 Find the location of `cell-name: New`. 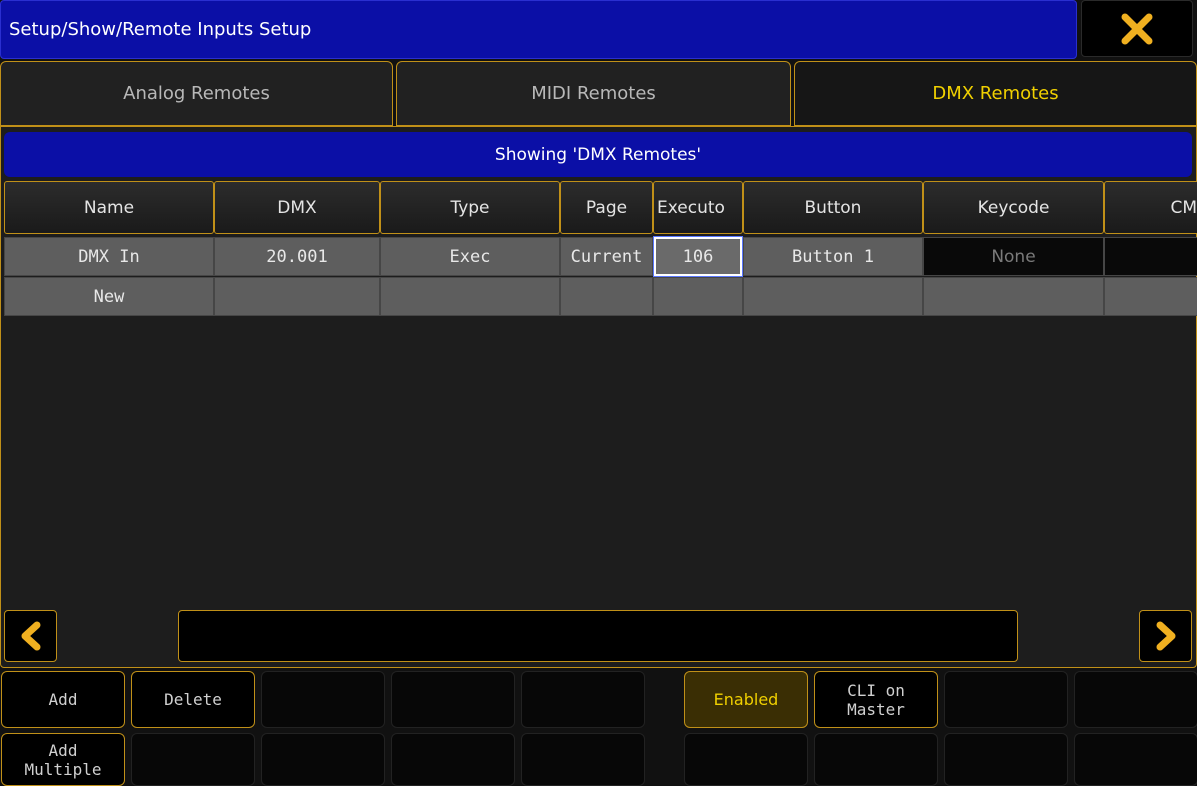

cell-name: New is located at coordinates (109, 296).